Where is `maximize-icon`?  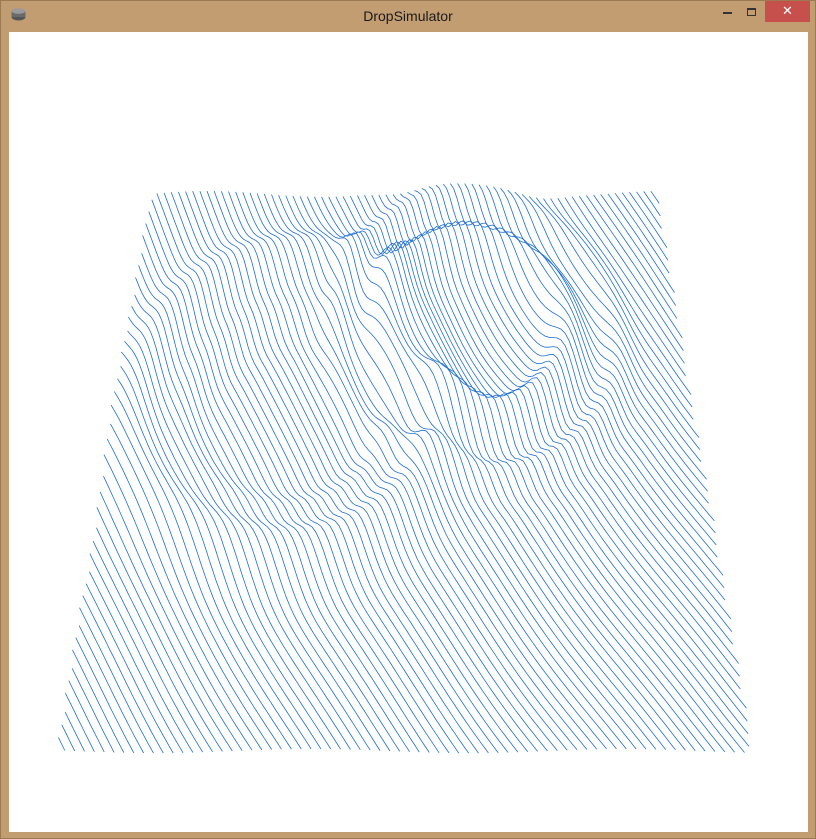 maximize-icon is located at coordinates (751, 11).